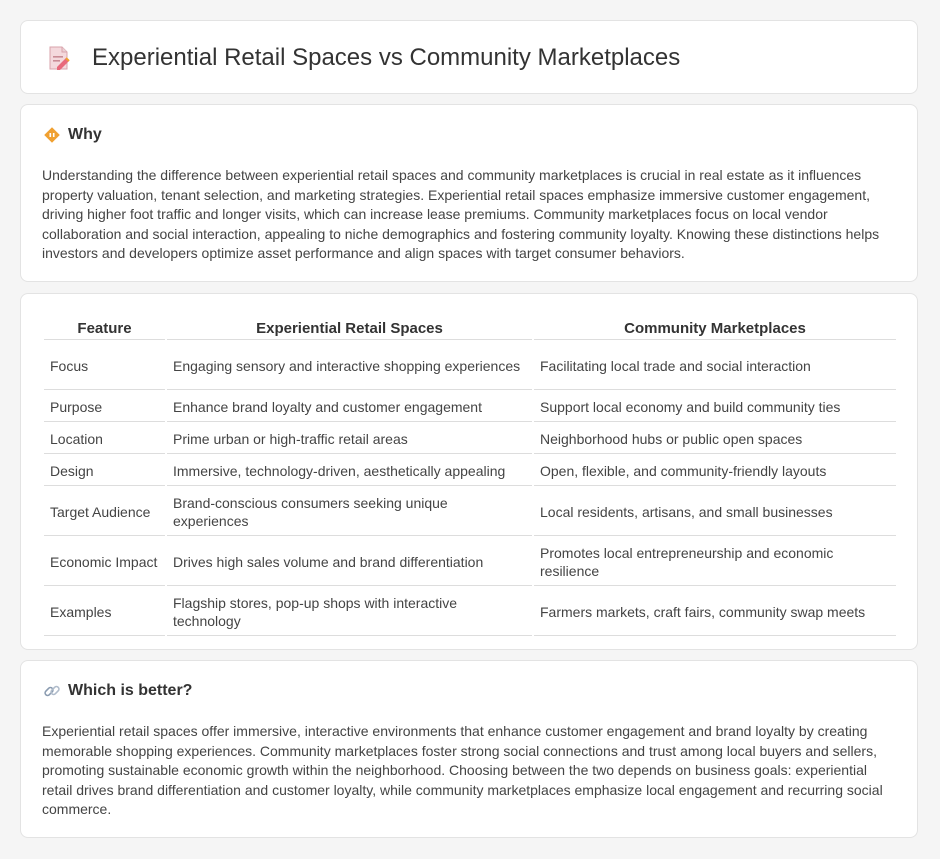 The width and height of the screenshot is (940, 859). What do you see at coordinates (59, 58) in the screenshot?
I see `document-pencil-icon` at bounding box center [59, 58].